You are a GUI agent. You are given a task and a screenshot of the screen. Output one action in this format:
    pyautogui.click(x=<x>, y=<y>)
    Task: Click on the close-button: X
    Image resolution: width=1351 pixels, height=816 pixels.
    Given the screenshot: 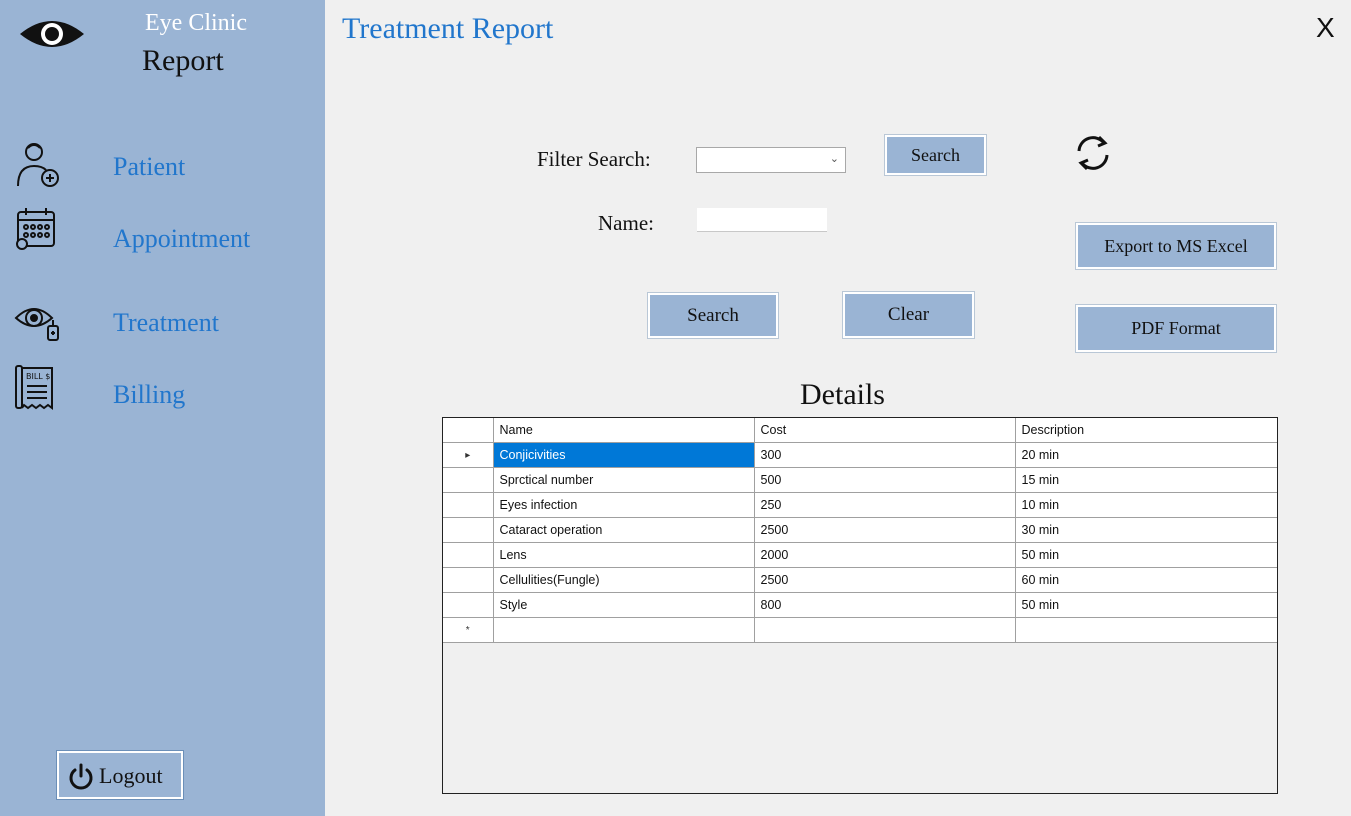 What is the action you would take?
    pyautogui.click(x=1325, y=28)
    